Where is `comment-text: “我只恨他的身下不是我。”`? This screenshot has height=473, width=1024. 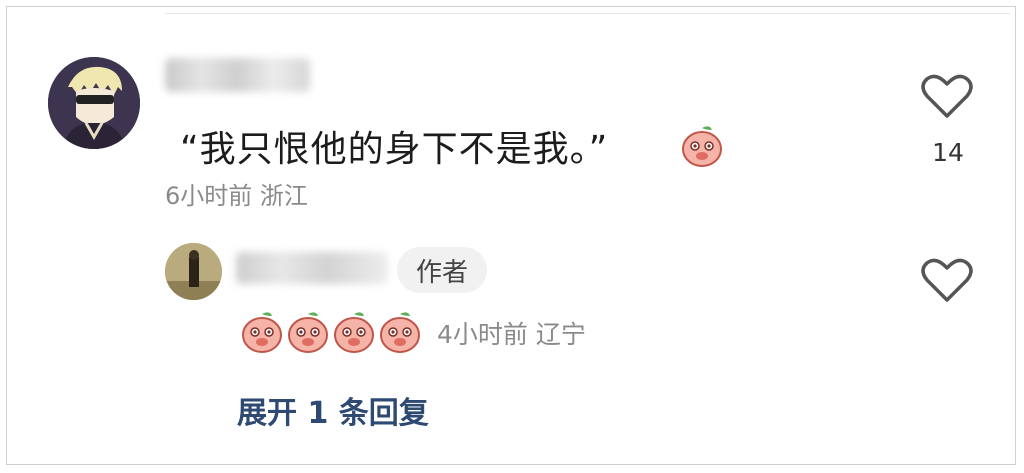
comment-text: “我只恨他的身下不是我。” is located at coordinates (394, 146).